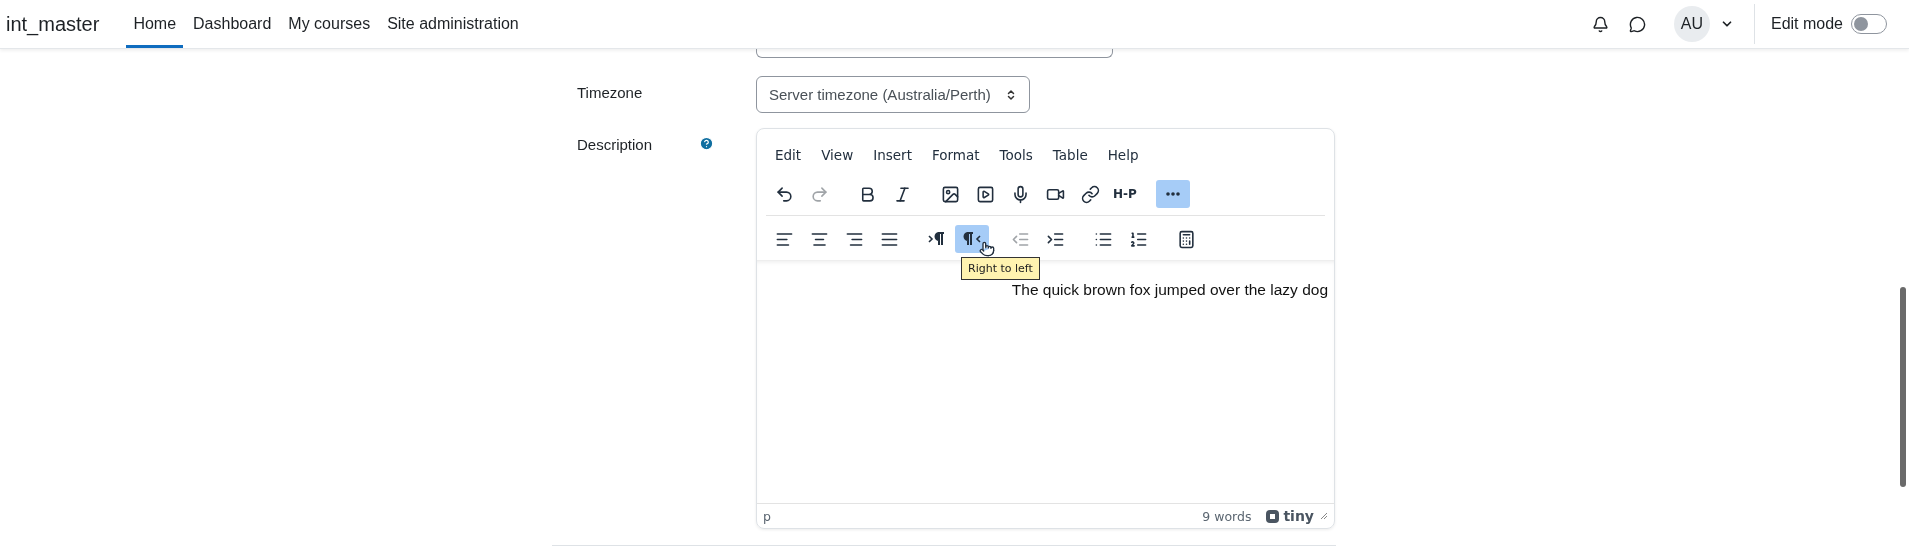 This screenshot has height=551, width=1909. I want to click on menu-item: Format, so click(955, 155).